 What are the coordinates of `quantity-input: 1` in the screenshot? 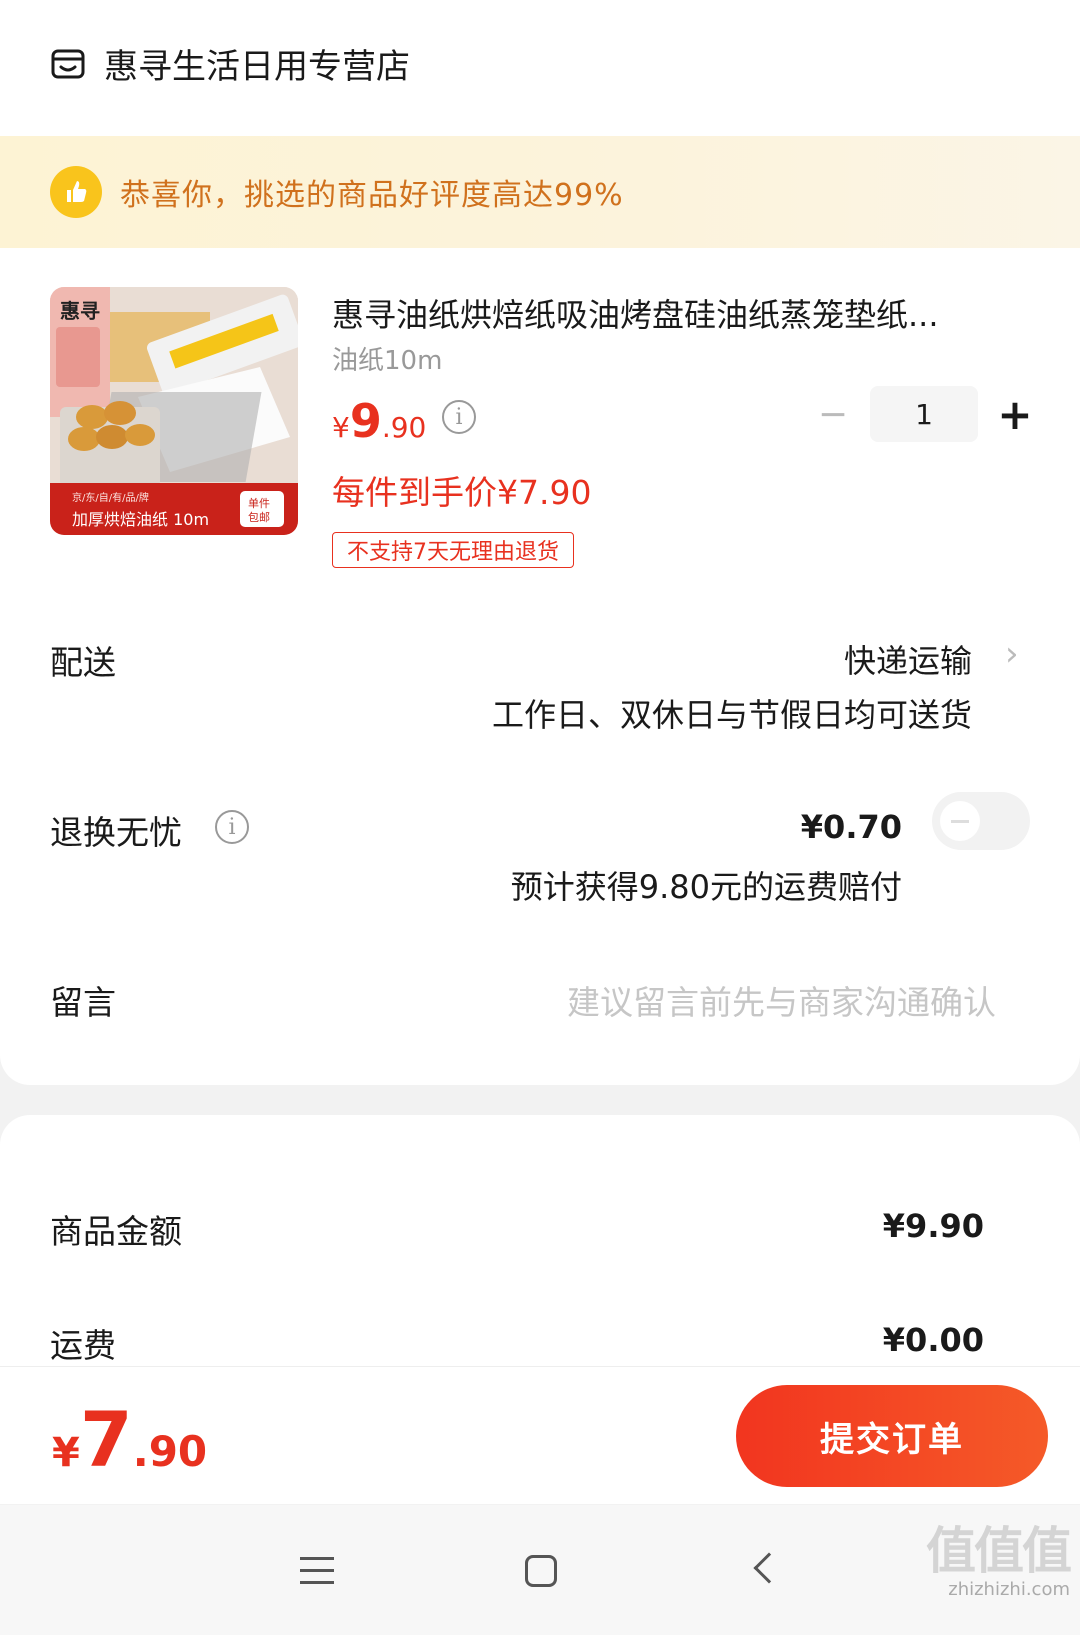 It's located at (924, 414).